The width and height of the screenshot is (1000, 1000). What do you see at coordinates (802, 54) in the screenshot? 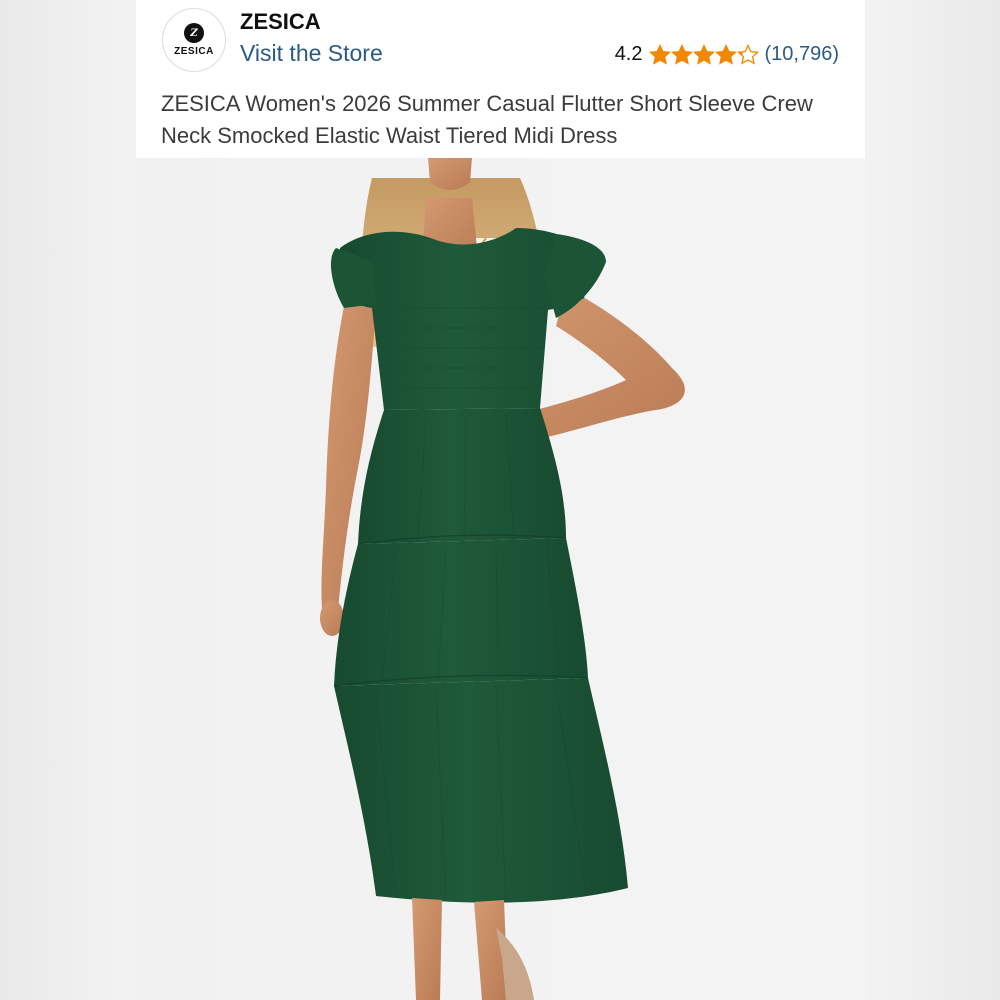
I see `review-count-link: (10,796)` at bounding box center [802, 54].